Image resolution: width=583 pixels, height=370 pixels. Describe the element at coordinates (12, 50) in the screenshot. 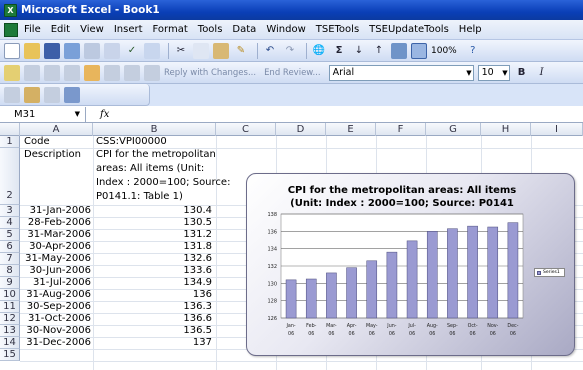

I see `new-file-icon` at that location.